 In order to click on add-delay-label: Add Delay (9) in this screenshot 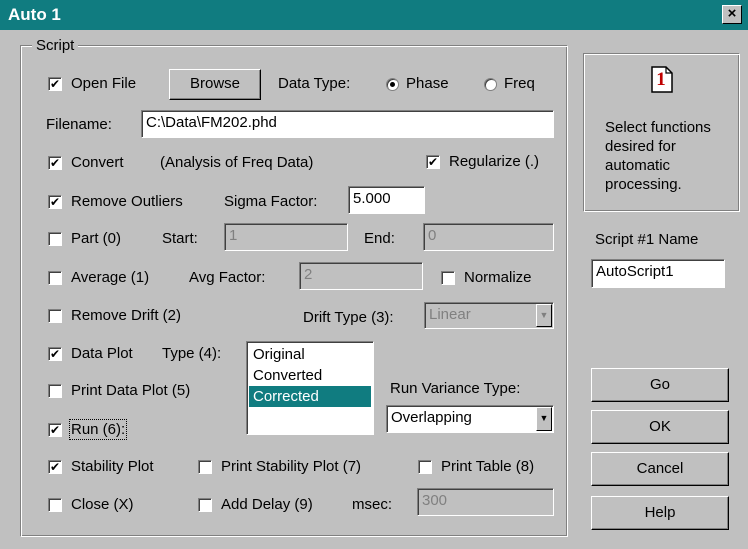, I will do `click(267, 504)`.